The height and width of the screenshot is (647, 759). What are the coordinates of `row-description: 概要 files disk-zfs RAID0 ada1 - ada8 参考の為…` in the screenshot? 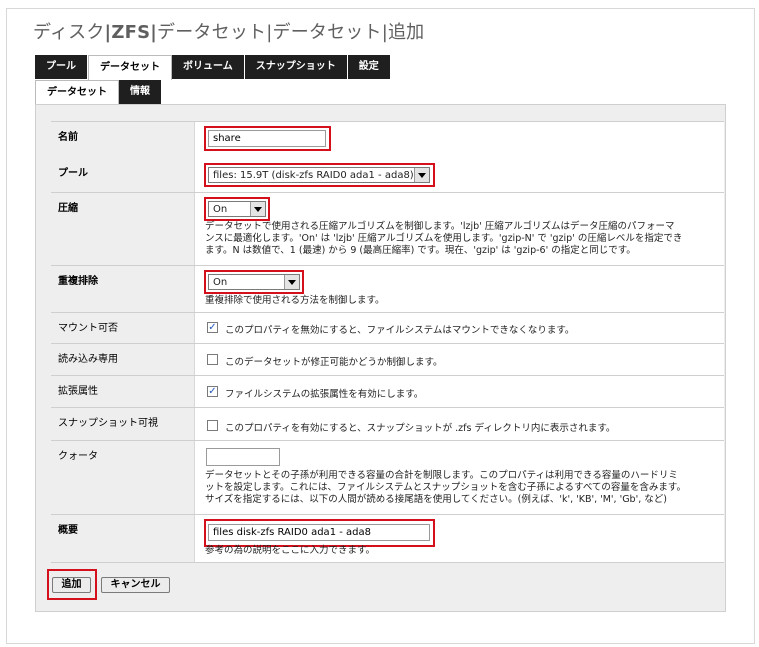 It's located at (387, 539).